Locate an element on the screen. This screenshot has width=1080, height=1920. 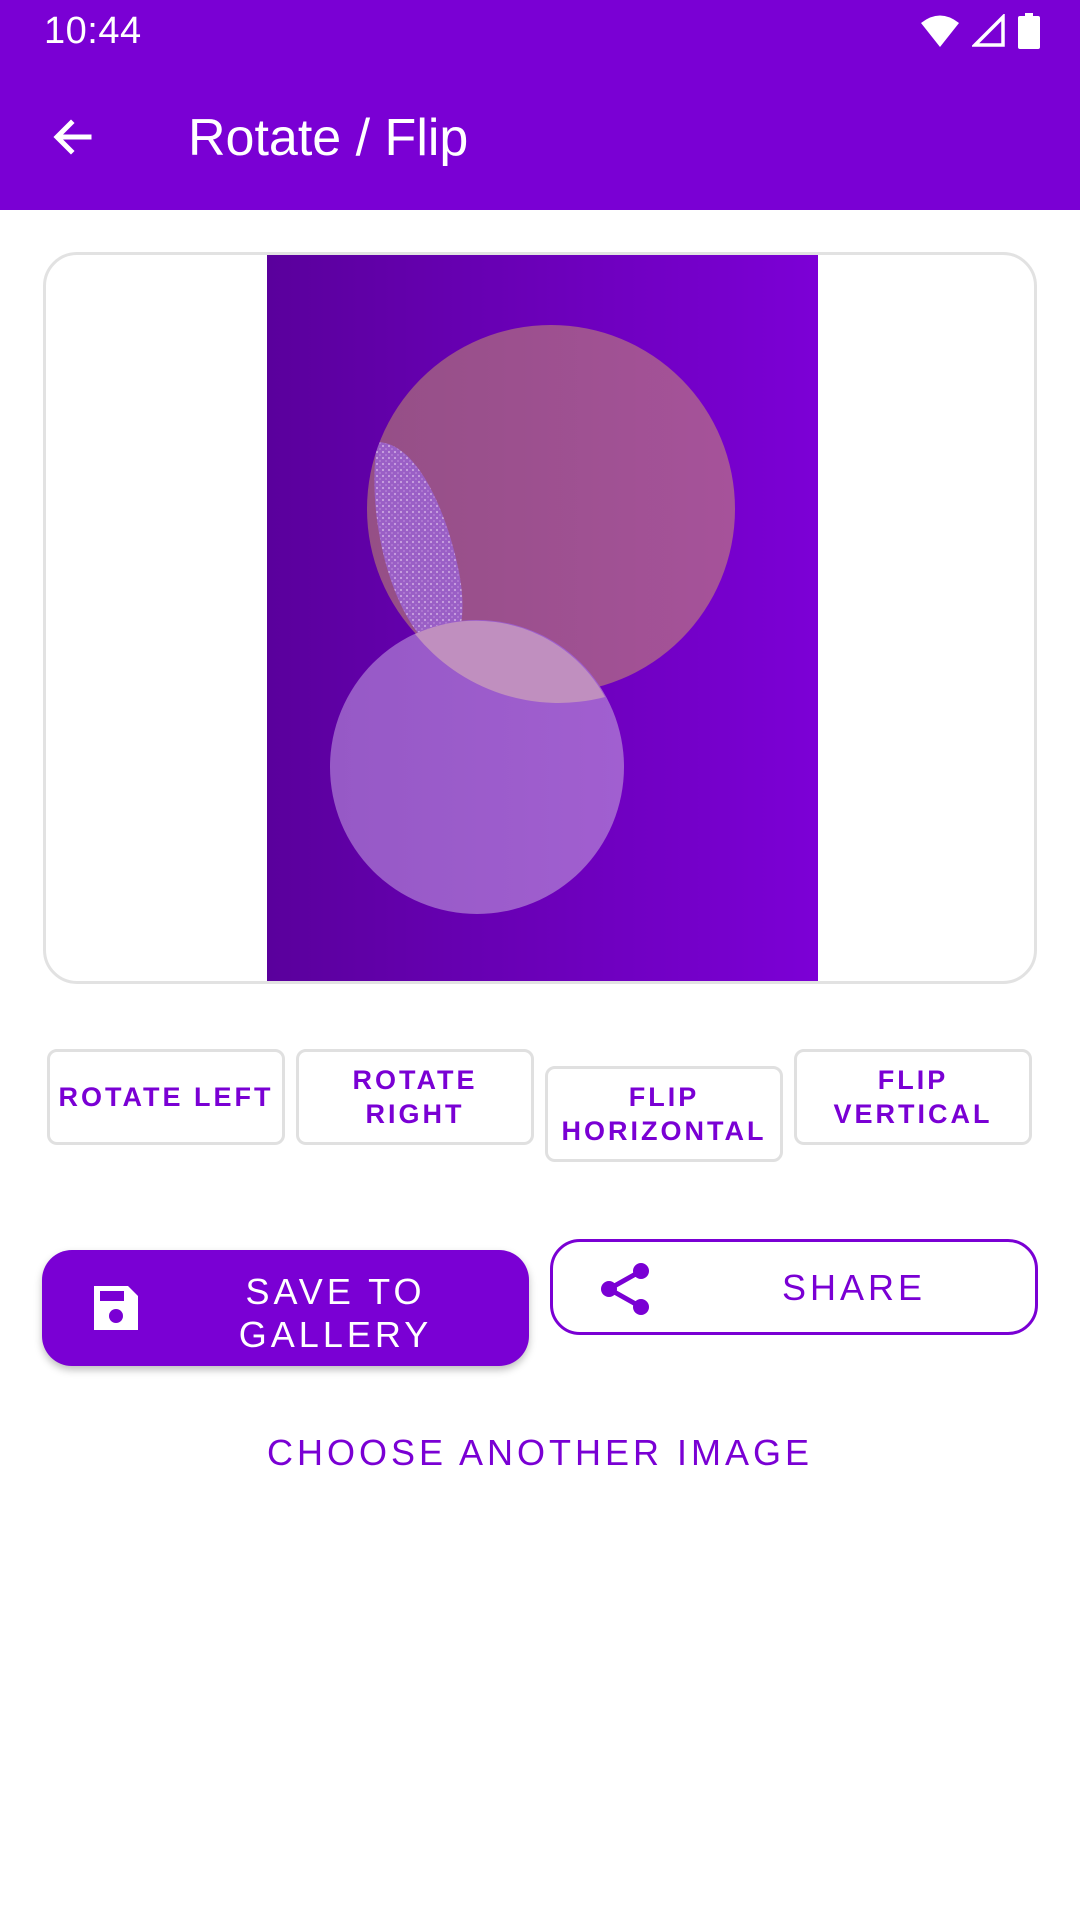
status-icons is located at coordinates (980, 31).